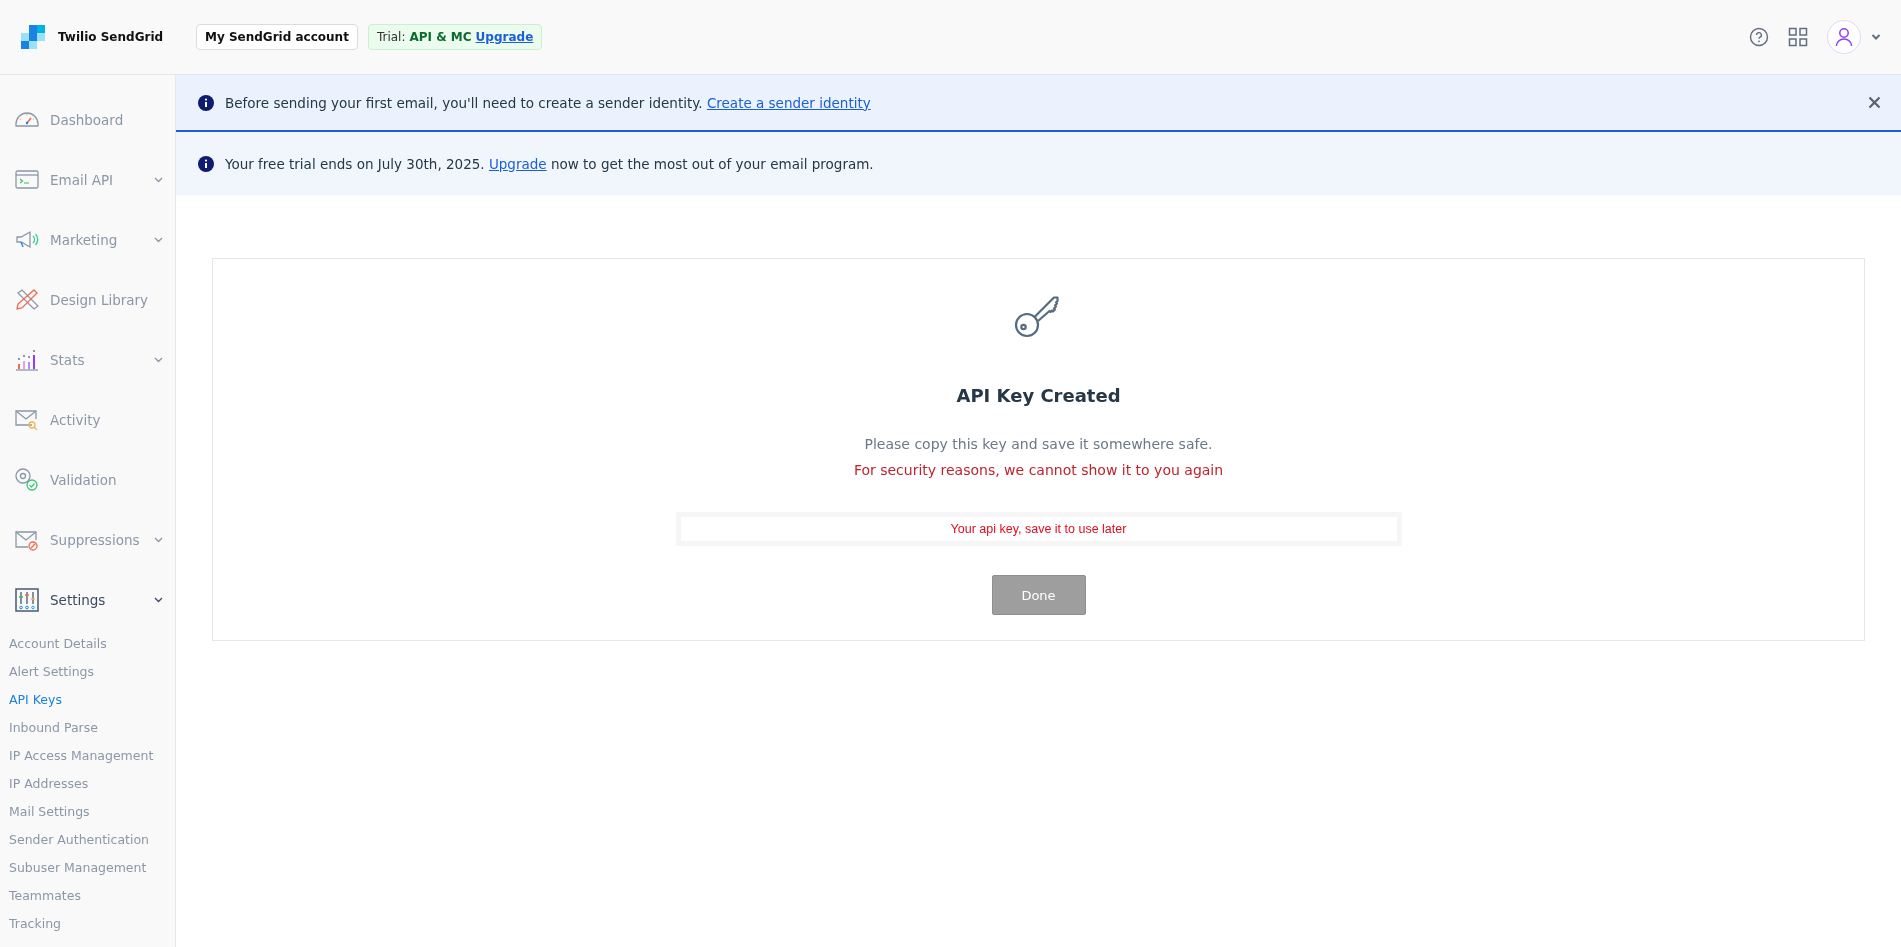 This screenshot has height=947, width=1901. What do you see at coordinates (1038, 470) in the screenshot?
I see `warning-text: For security reasons, we cannot show it to you again` at bounding box center [1038, 470].